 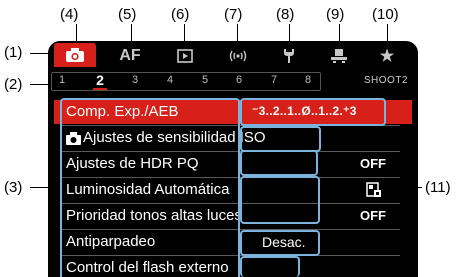 I want to click on custom-functions-icon, so click(x=339, y=56).